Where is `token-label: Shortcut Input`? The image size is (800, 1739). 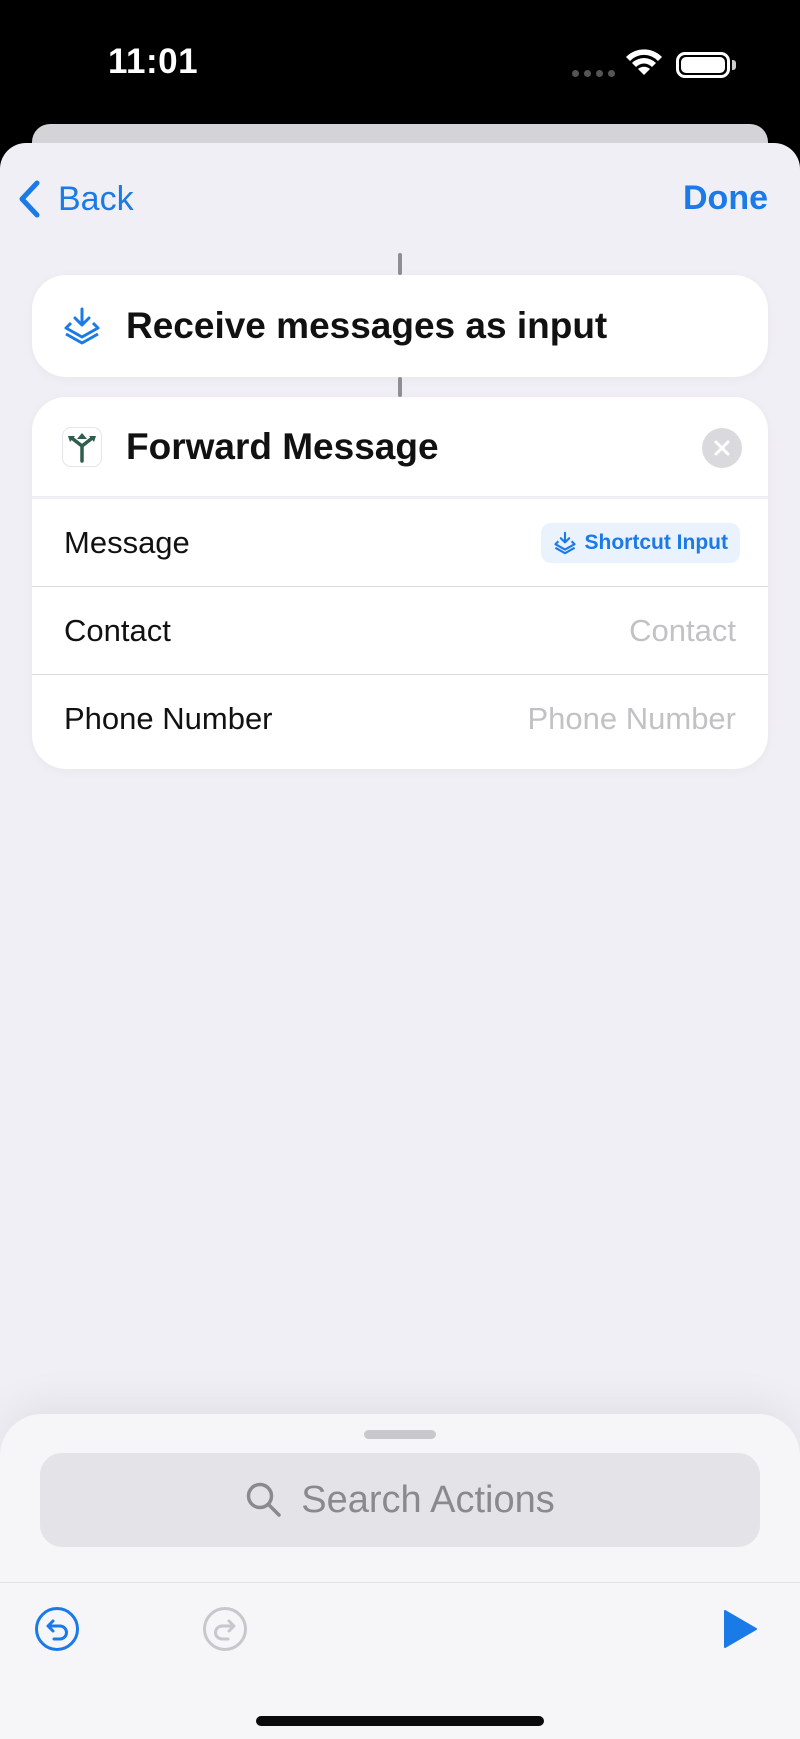
token-label: Shortcut Input is located at coordinates (656, 542).